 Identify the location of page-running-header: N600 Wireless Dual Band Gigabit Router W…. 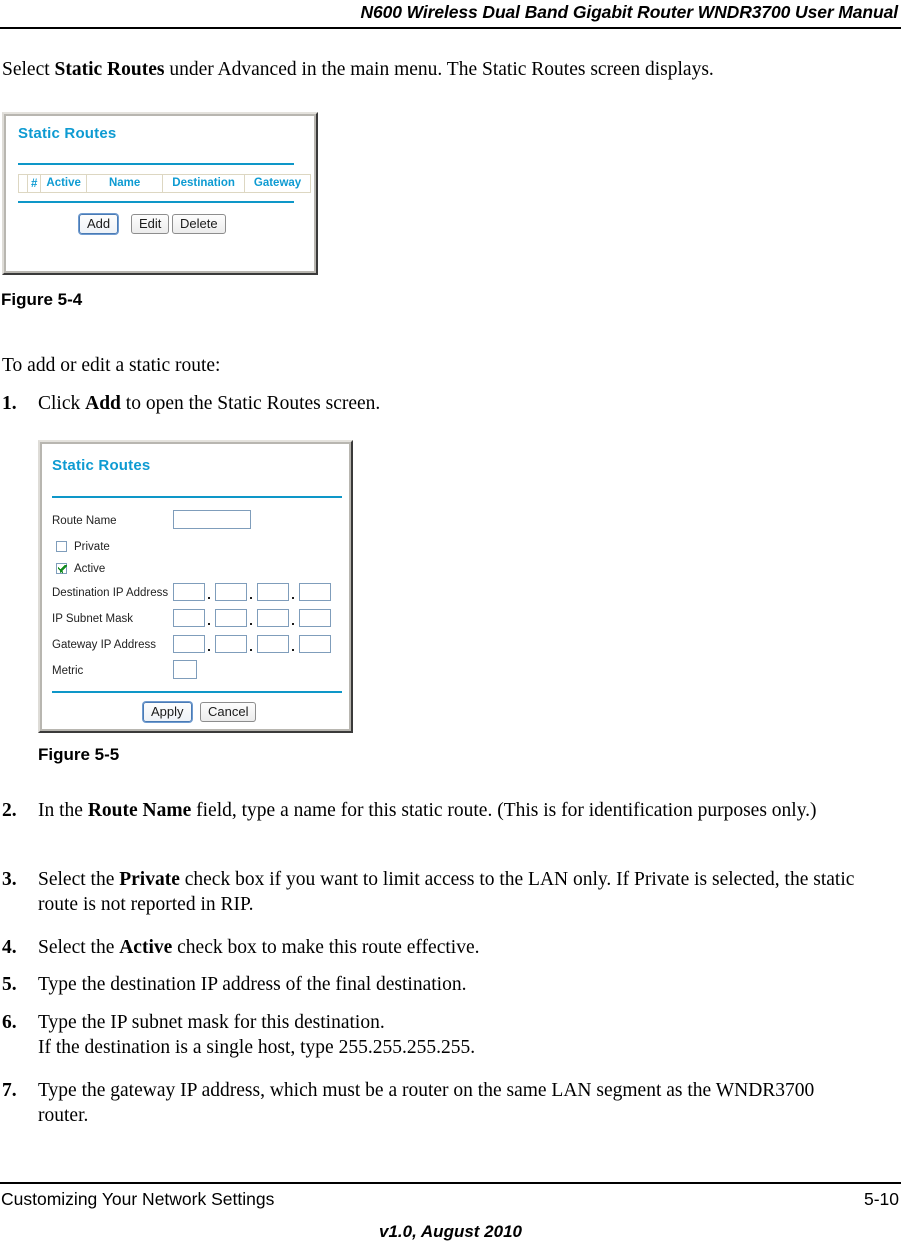
(450, 16).